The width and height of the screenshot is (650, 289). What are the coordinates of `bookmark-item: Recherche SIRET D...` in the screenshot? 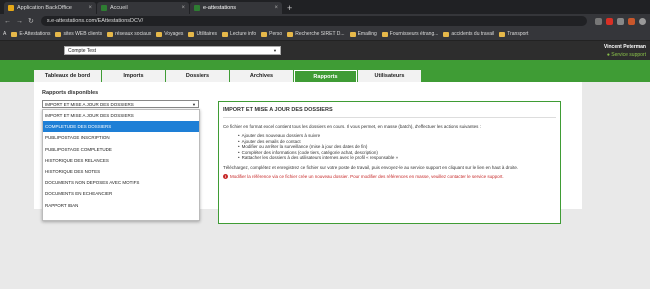 It's located at (316, 34).